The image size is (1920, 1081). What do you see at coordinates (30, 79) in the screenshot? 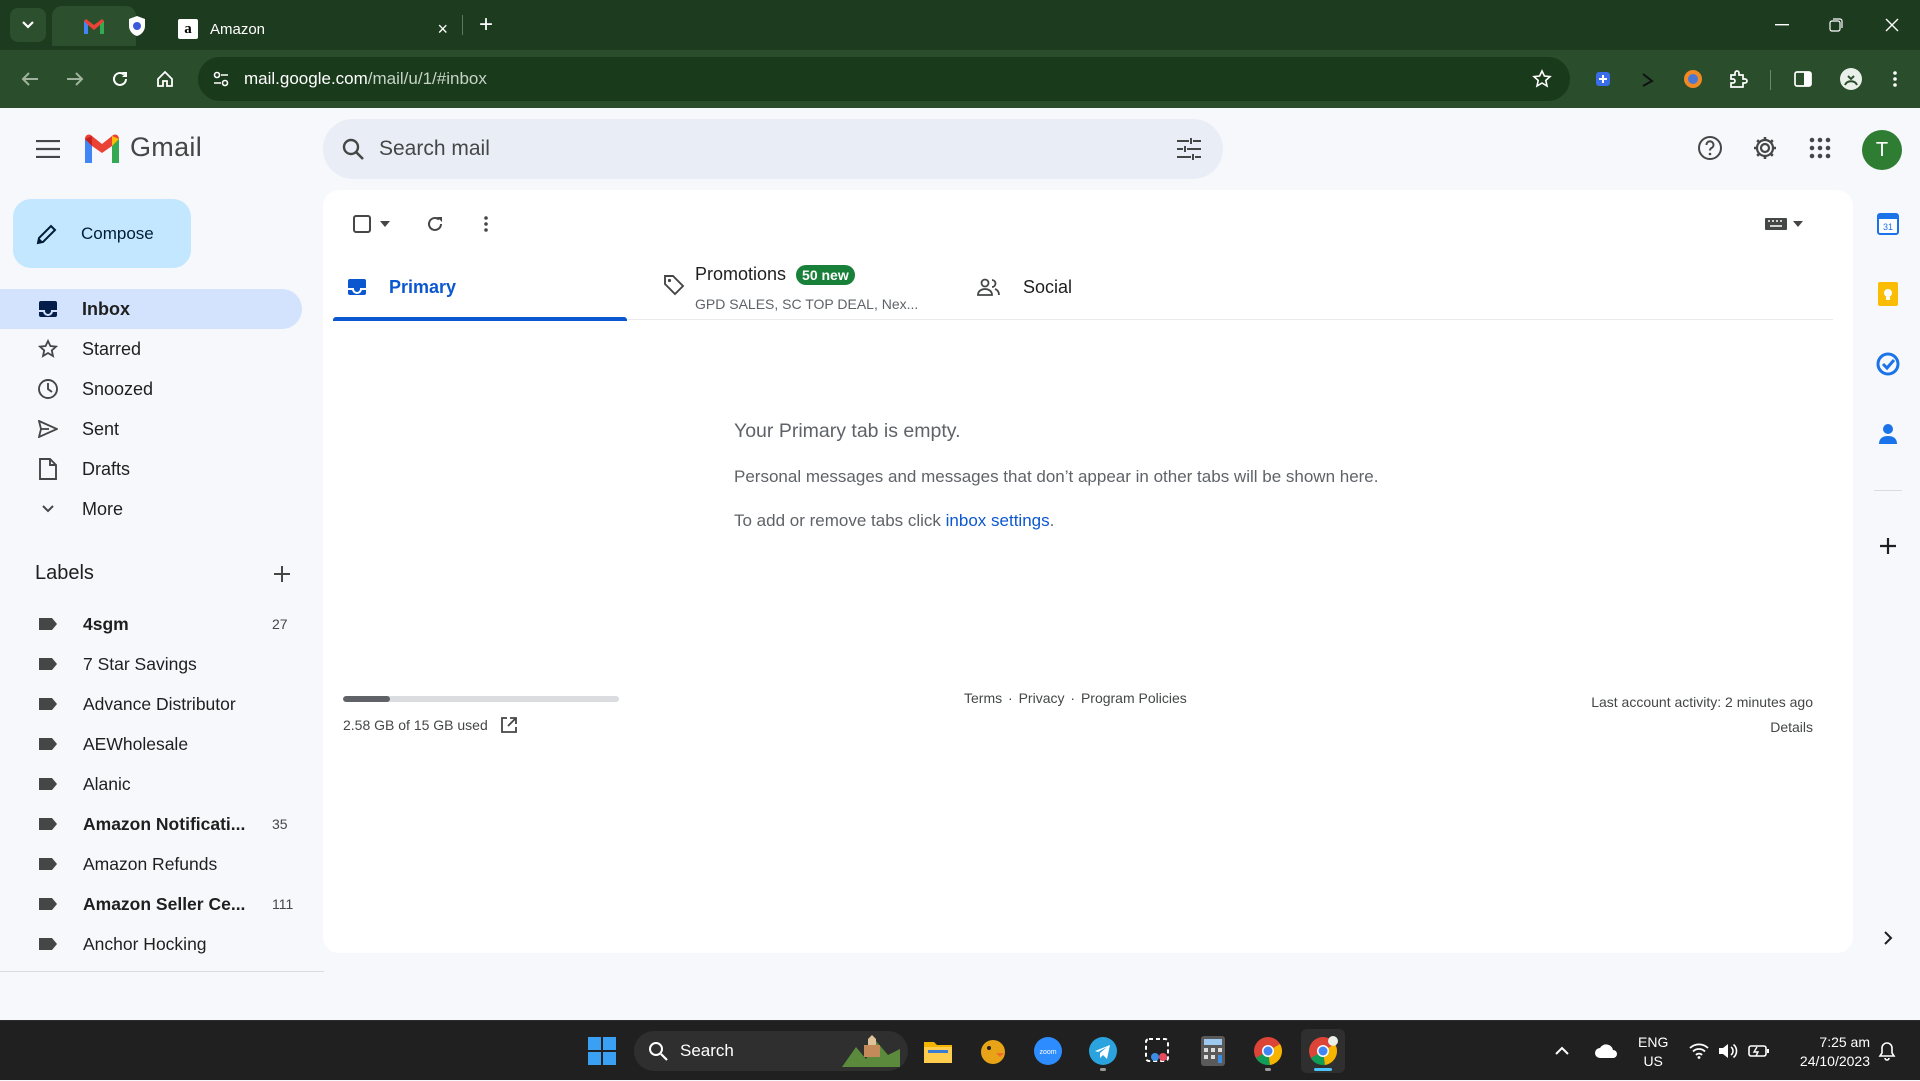
I see `back-button` at bounding box center [30, 79].